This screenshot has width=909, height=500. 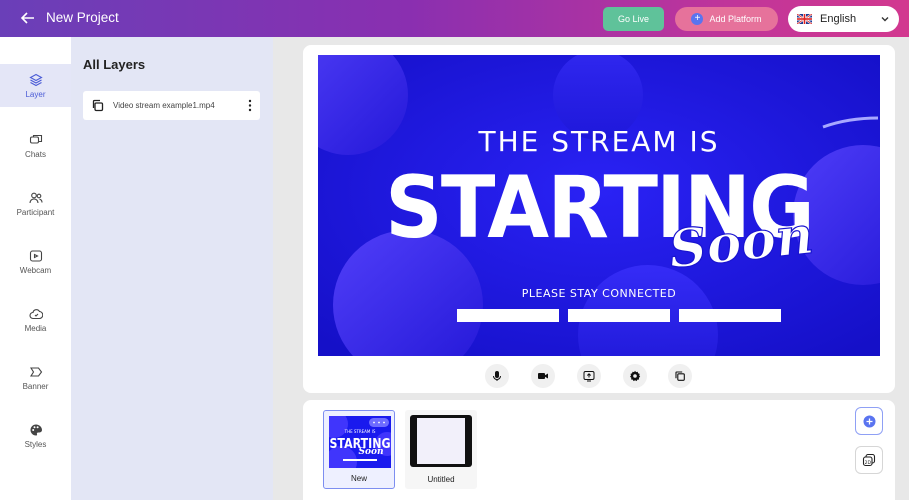 I want to click on nav-item-styles: Styles, so click(x=35, y=436).